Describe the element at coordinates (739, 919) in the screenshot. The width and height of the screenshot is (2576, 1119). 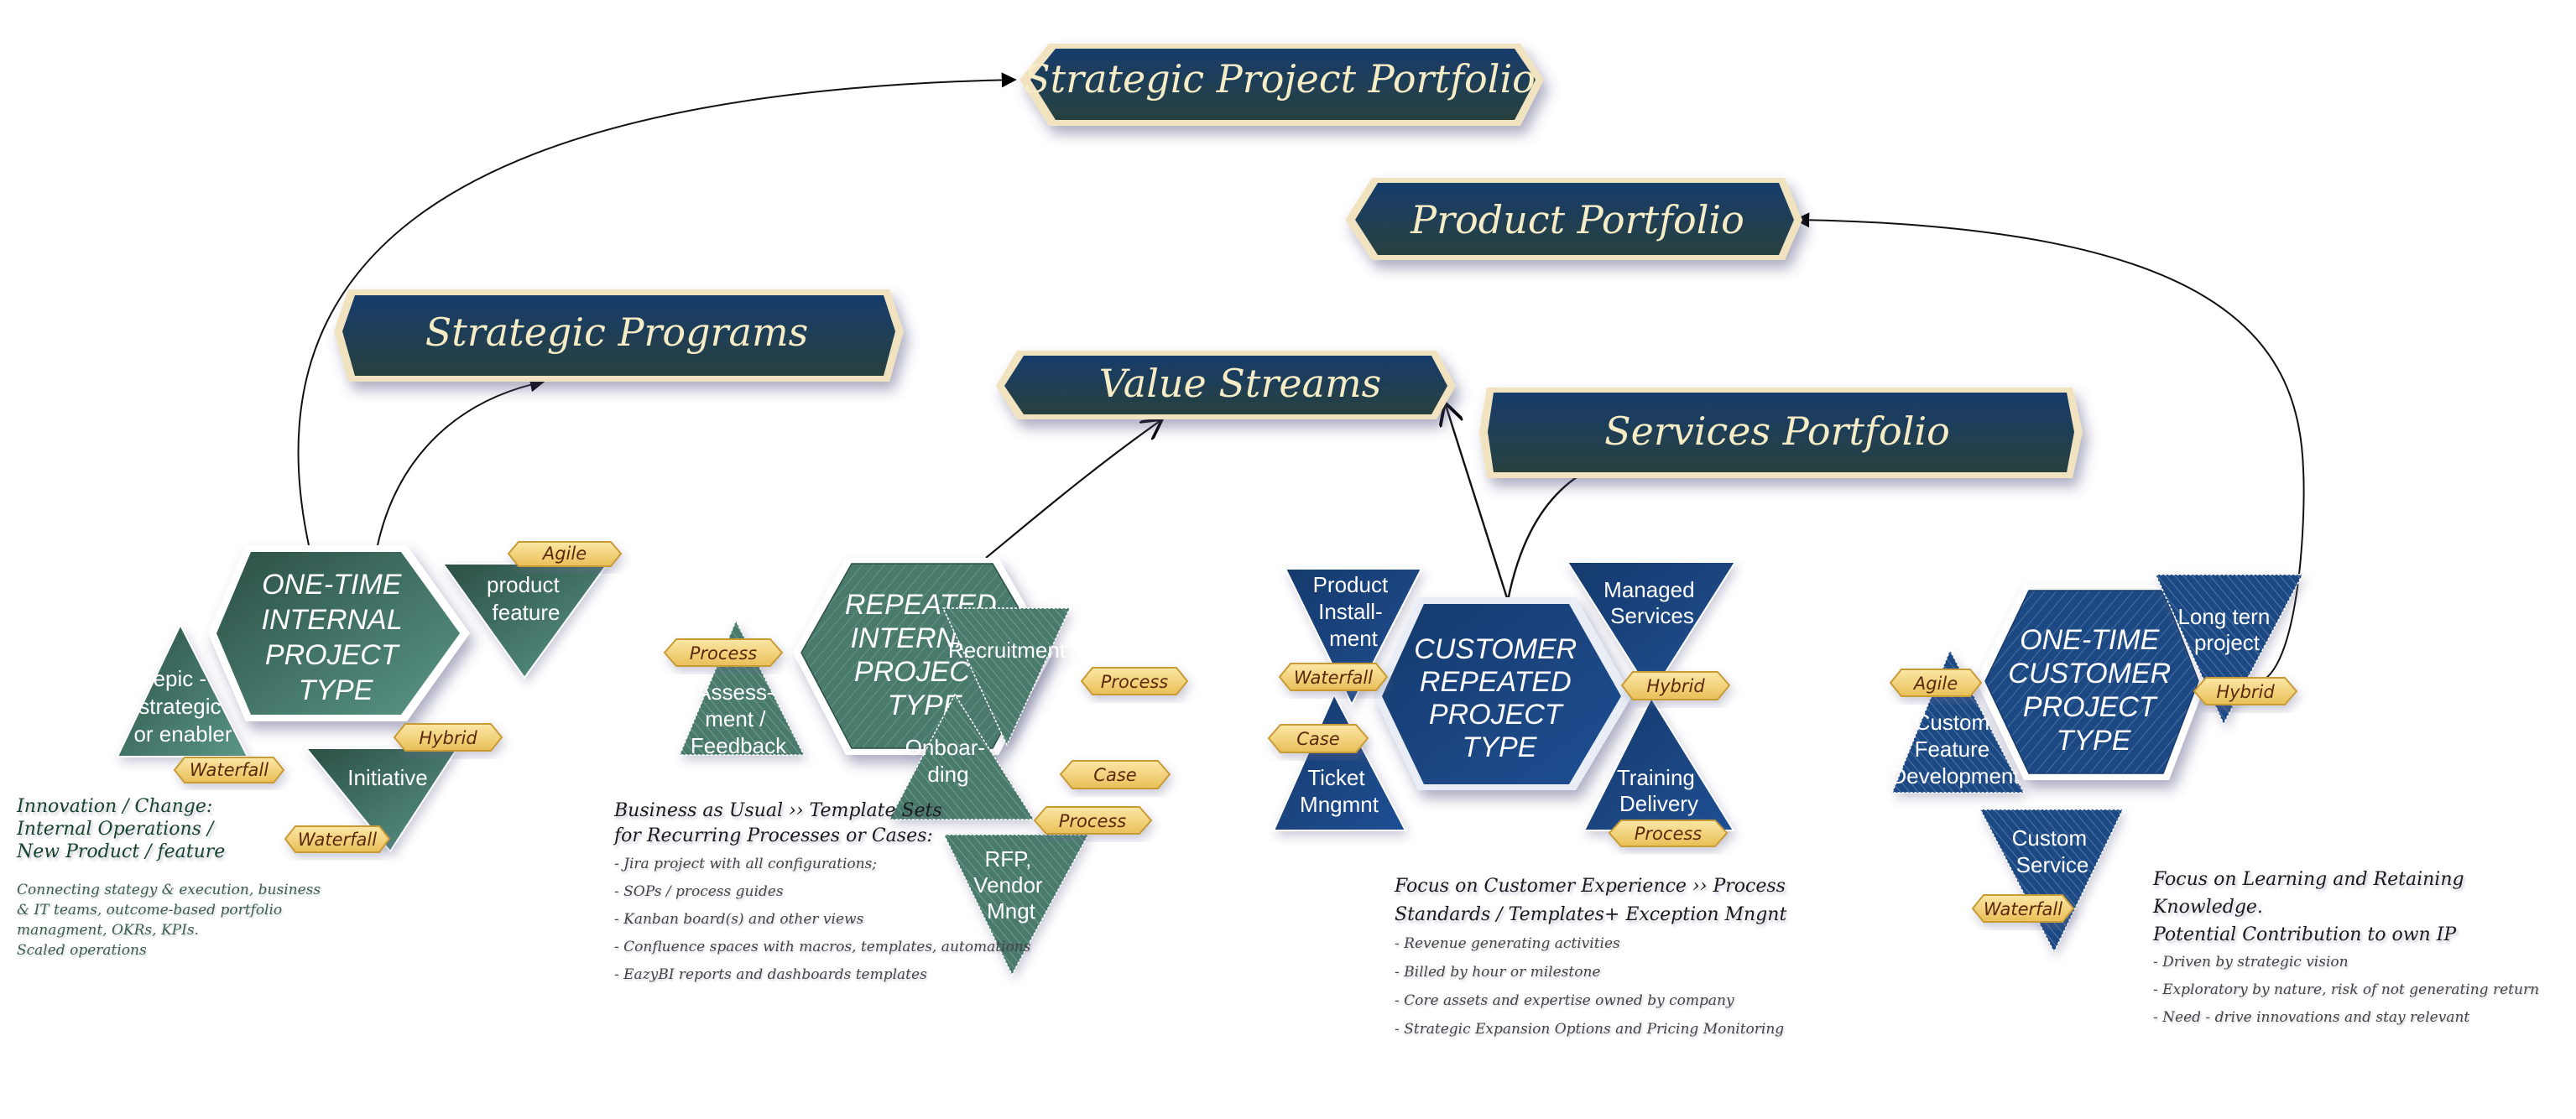
I see `list-item: - Kanban board(s) and other views` at that location.